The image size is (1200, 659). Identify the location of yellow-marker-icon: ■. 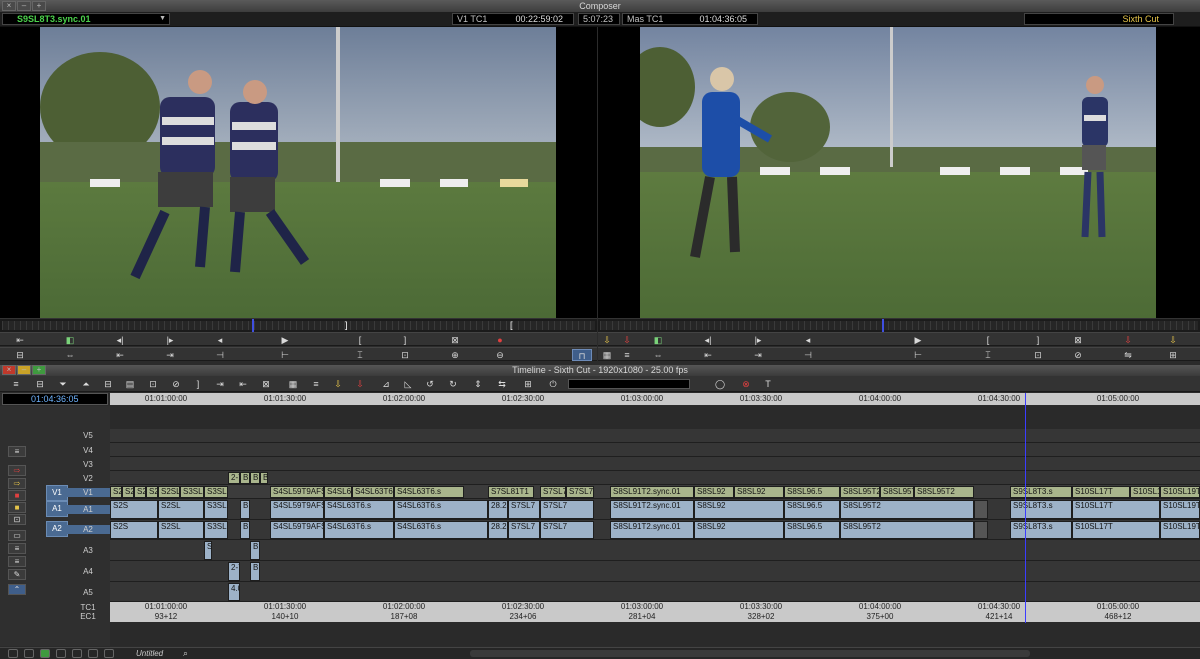
(17, 507).